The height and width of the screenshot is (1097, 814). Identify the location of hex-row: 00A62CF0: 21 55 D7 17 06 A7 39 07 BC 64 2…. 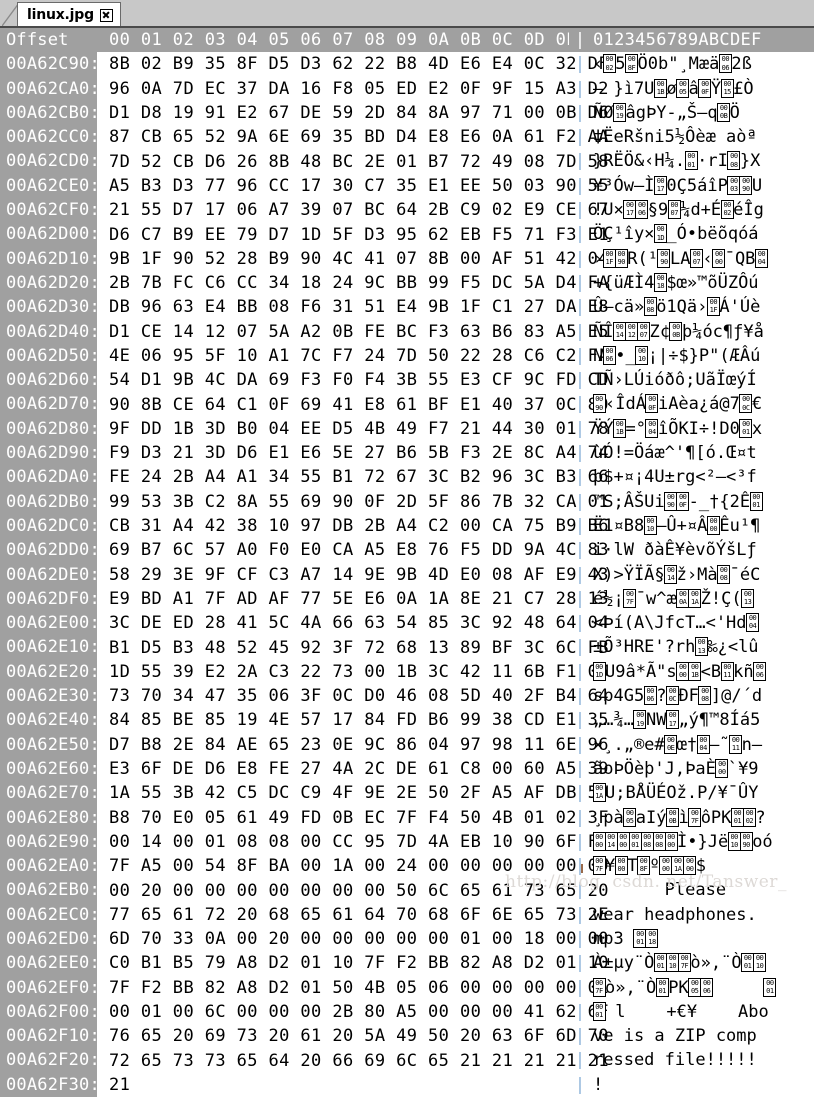
(407, 210).